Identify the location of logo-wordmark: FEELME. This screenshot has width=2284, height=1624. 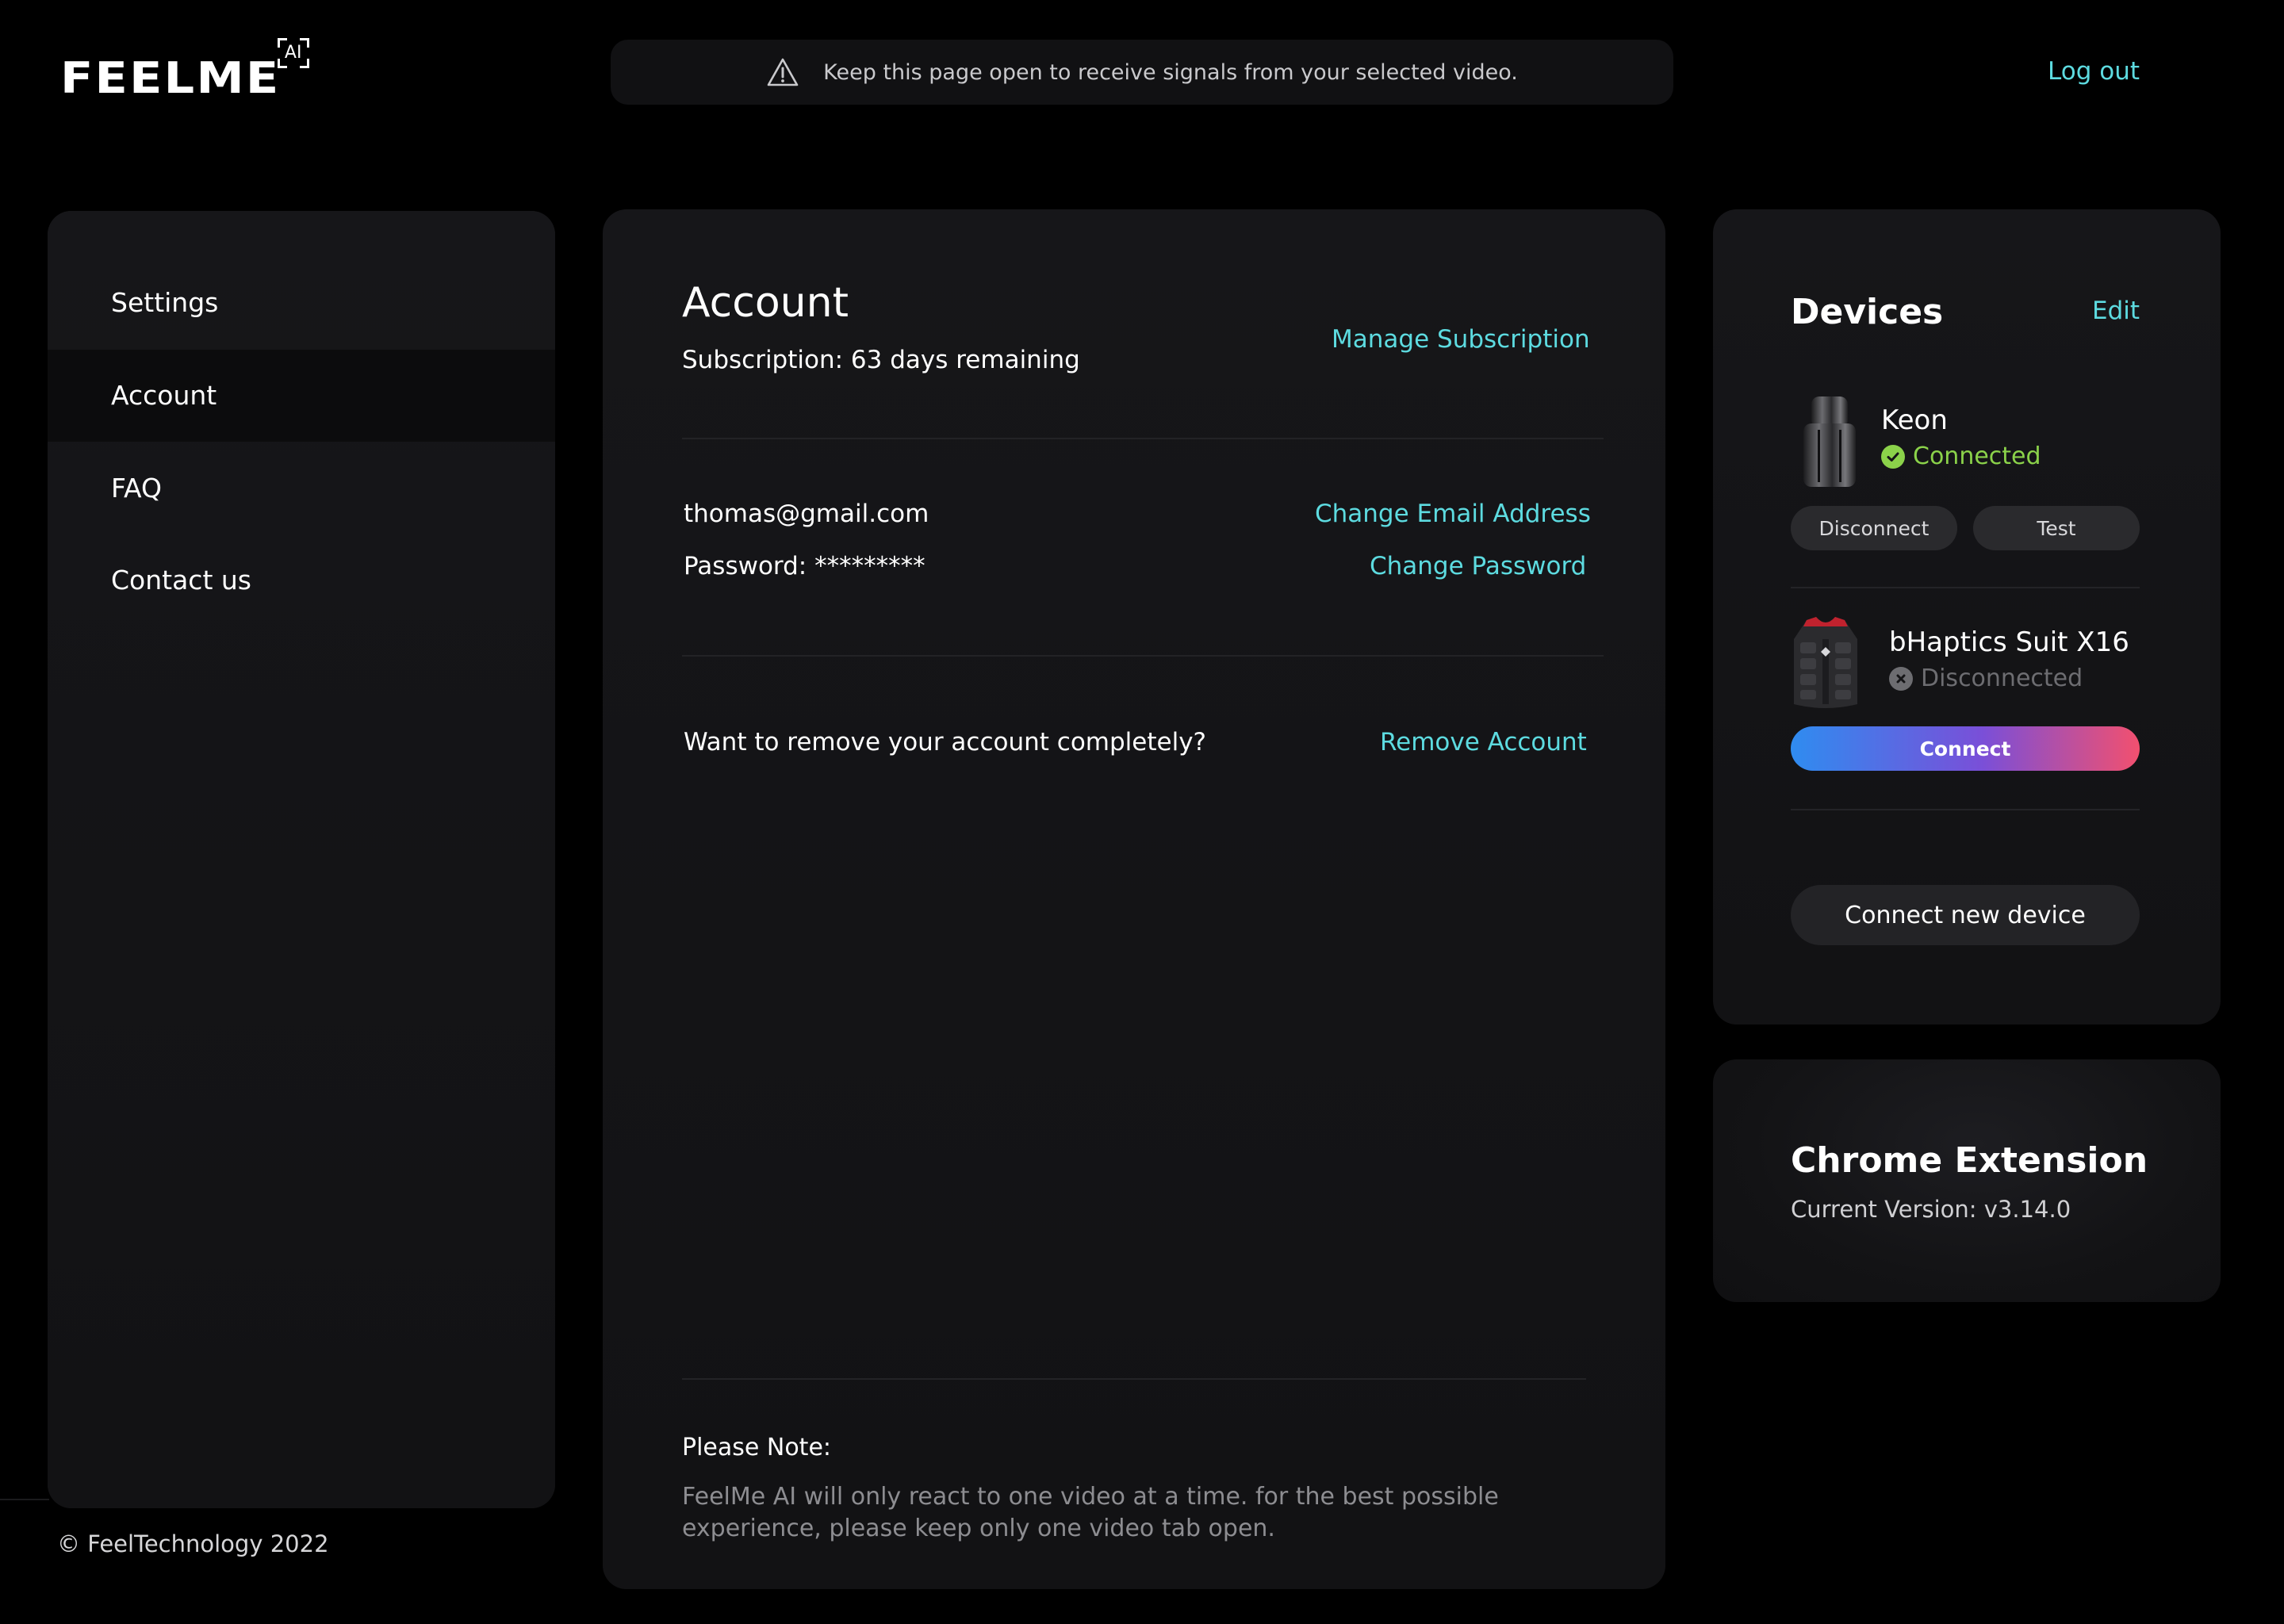
(170, 78).